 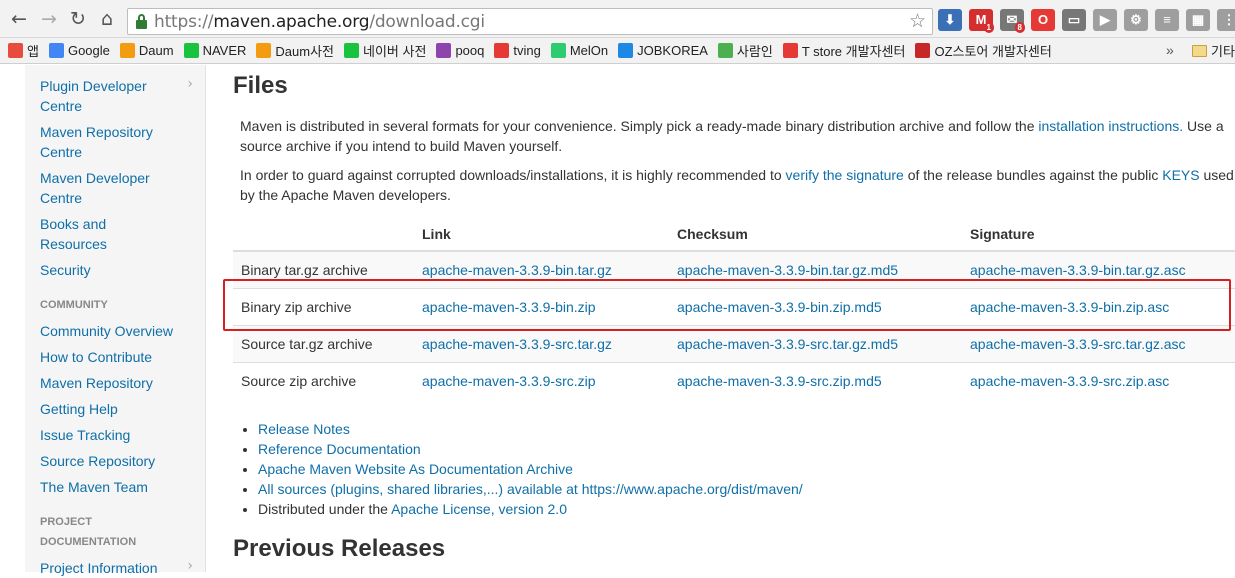 I want to click on chevron-right-icon: ›, so click(x=190, y=84).